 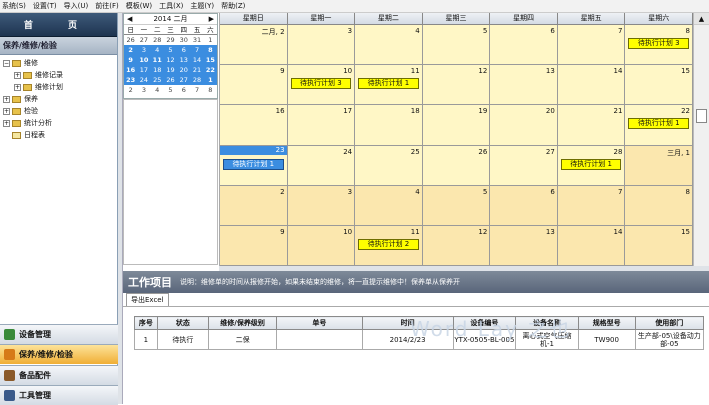 What do you see at coordinates (45, 6) in the screenshot?
I see `menu-item: 设置(T)` at bounding box center [45, 6].